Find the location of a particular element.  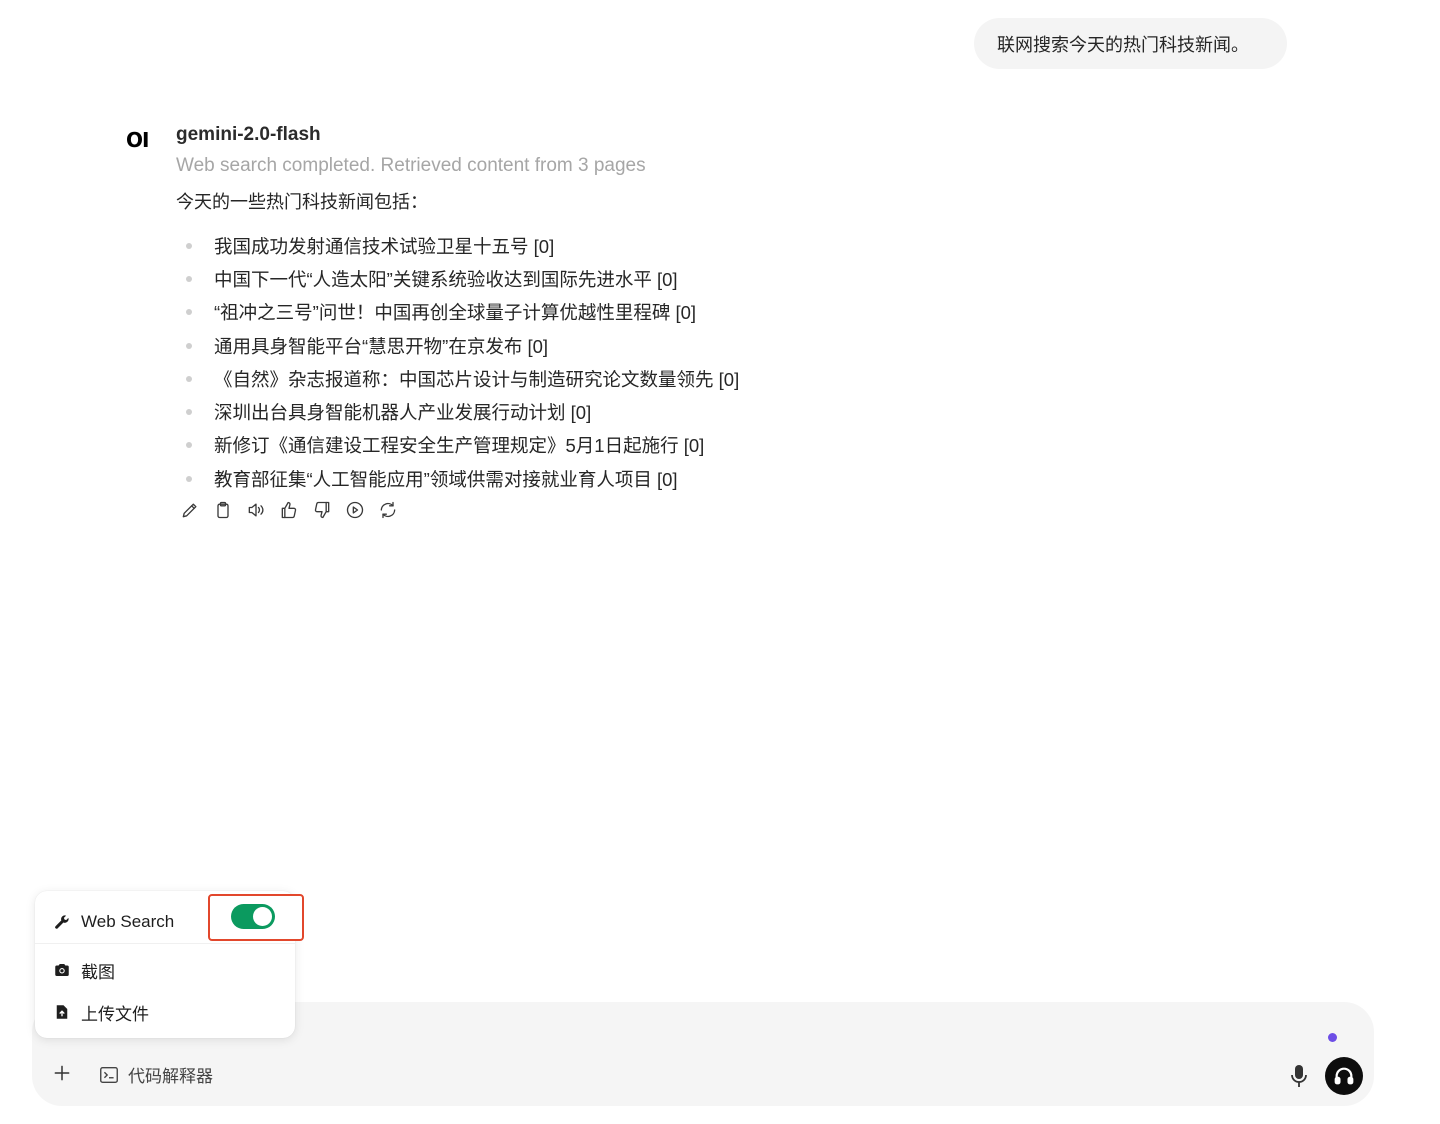

news-text: 教育部征集“人工智能应用”领域供需对接就业育人项目 [0] is located at coordinates (446, 479).